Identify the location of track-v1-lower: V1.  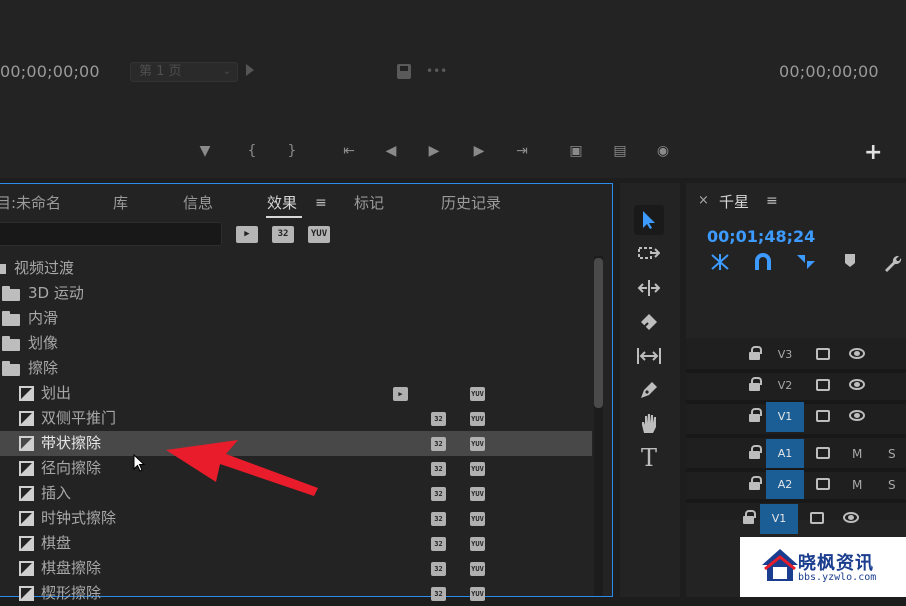
(796, 519).